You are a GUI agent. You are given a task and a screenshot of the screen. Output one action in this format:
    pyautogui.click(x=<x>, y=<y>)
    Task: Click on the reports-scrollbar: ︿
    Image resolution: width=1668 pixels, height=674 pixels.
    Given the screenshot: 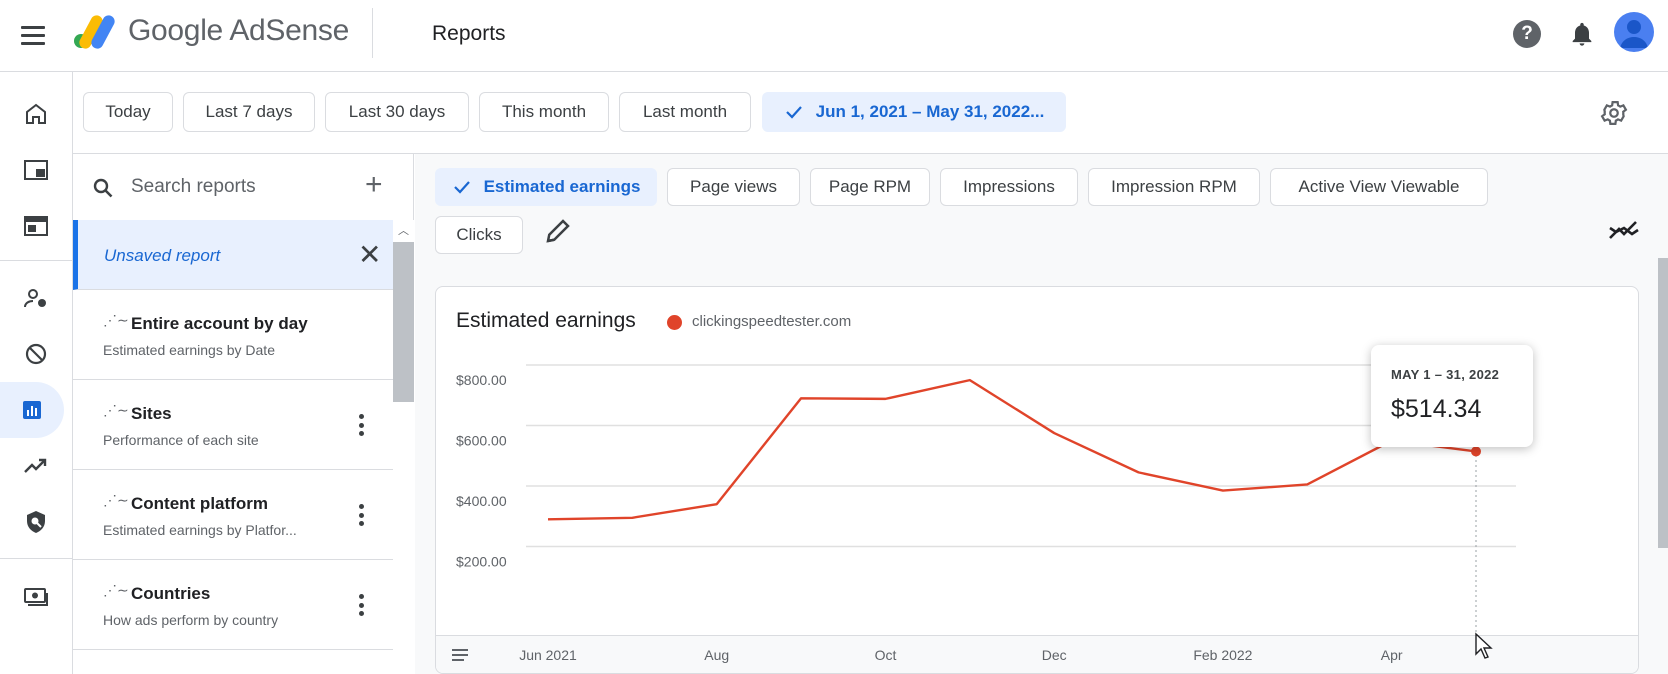 What is the action you would take?
    pyautogui.click(x=403, y=447)
    